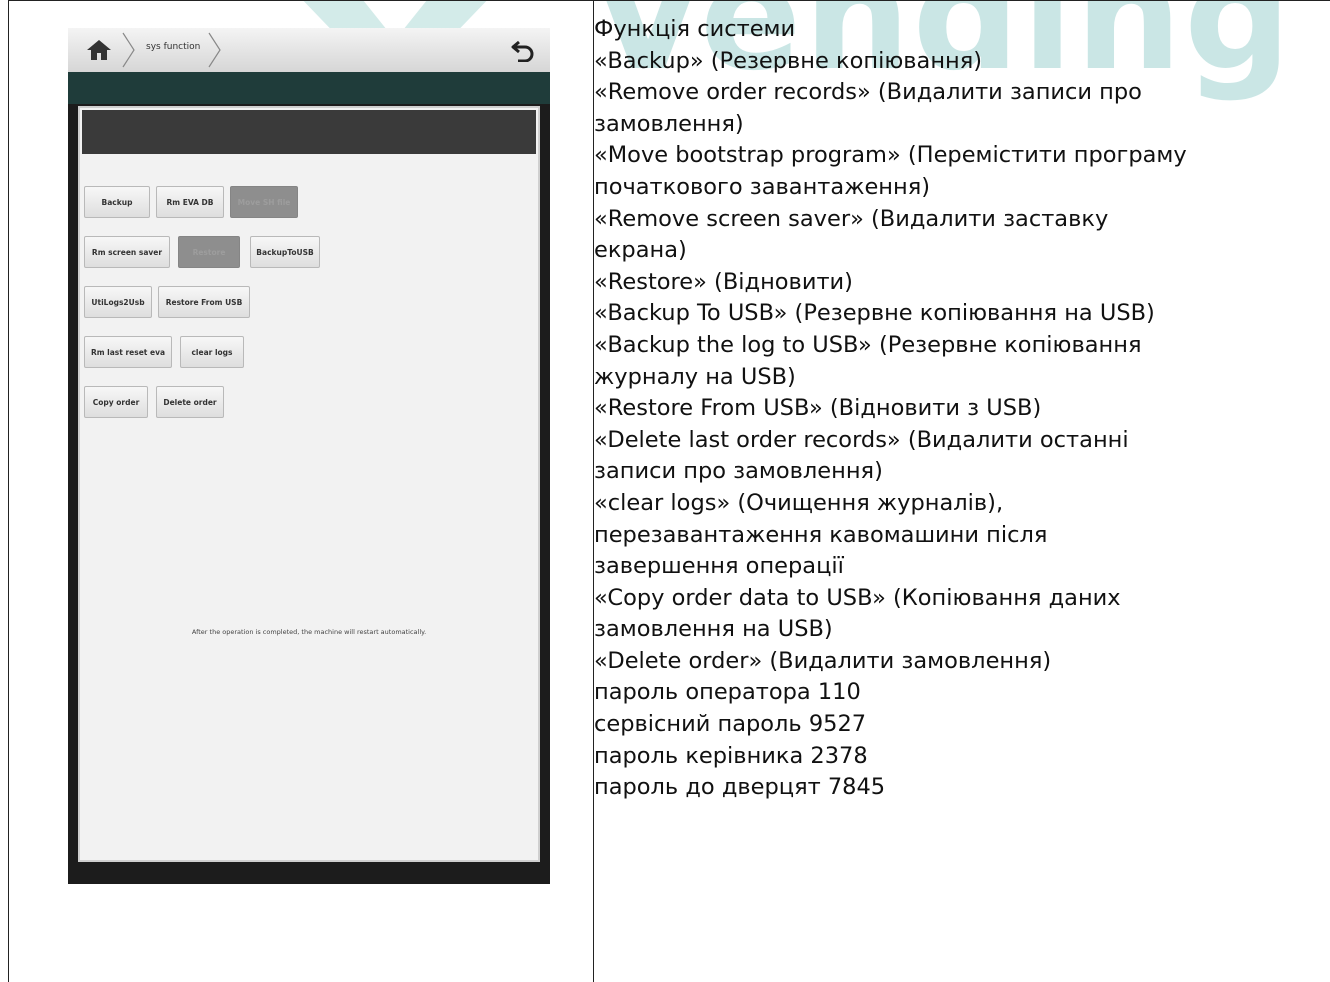  Describe the element at coordinates (204, 302) in the screenshot. I see `restore-from-usb-button: Restore From USB` at that location.